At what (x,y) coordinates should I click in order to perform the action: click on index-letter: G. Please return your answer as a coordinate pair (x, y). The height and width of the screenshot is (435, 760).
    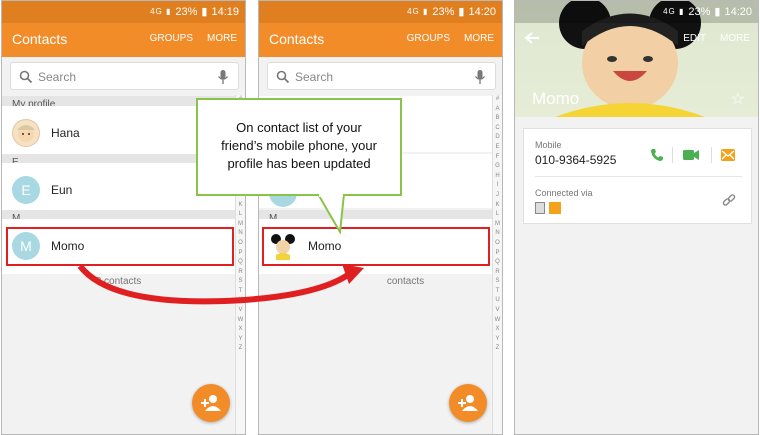
    Looking at the image, I should click on (497, 167).